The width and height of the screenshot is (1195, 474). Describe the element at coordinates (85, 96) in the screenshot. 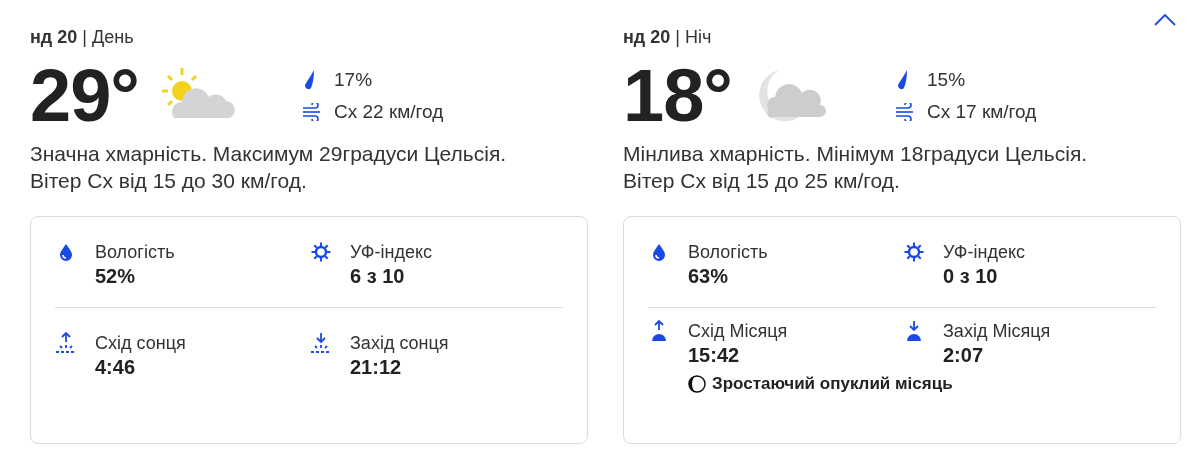

I see `temperature: 29°` at that location.